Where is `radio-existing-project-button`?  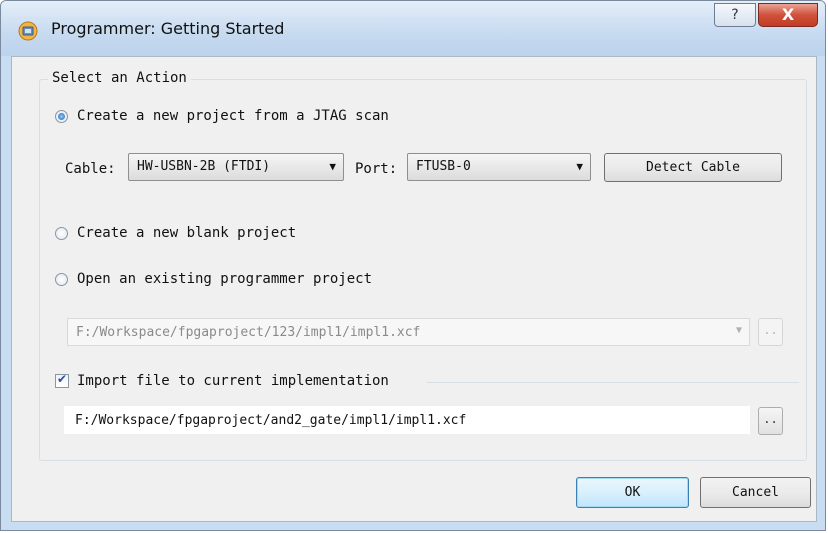
radio-existing-project-button is located at coordinates (61, 279).